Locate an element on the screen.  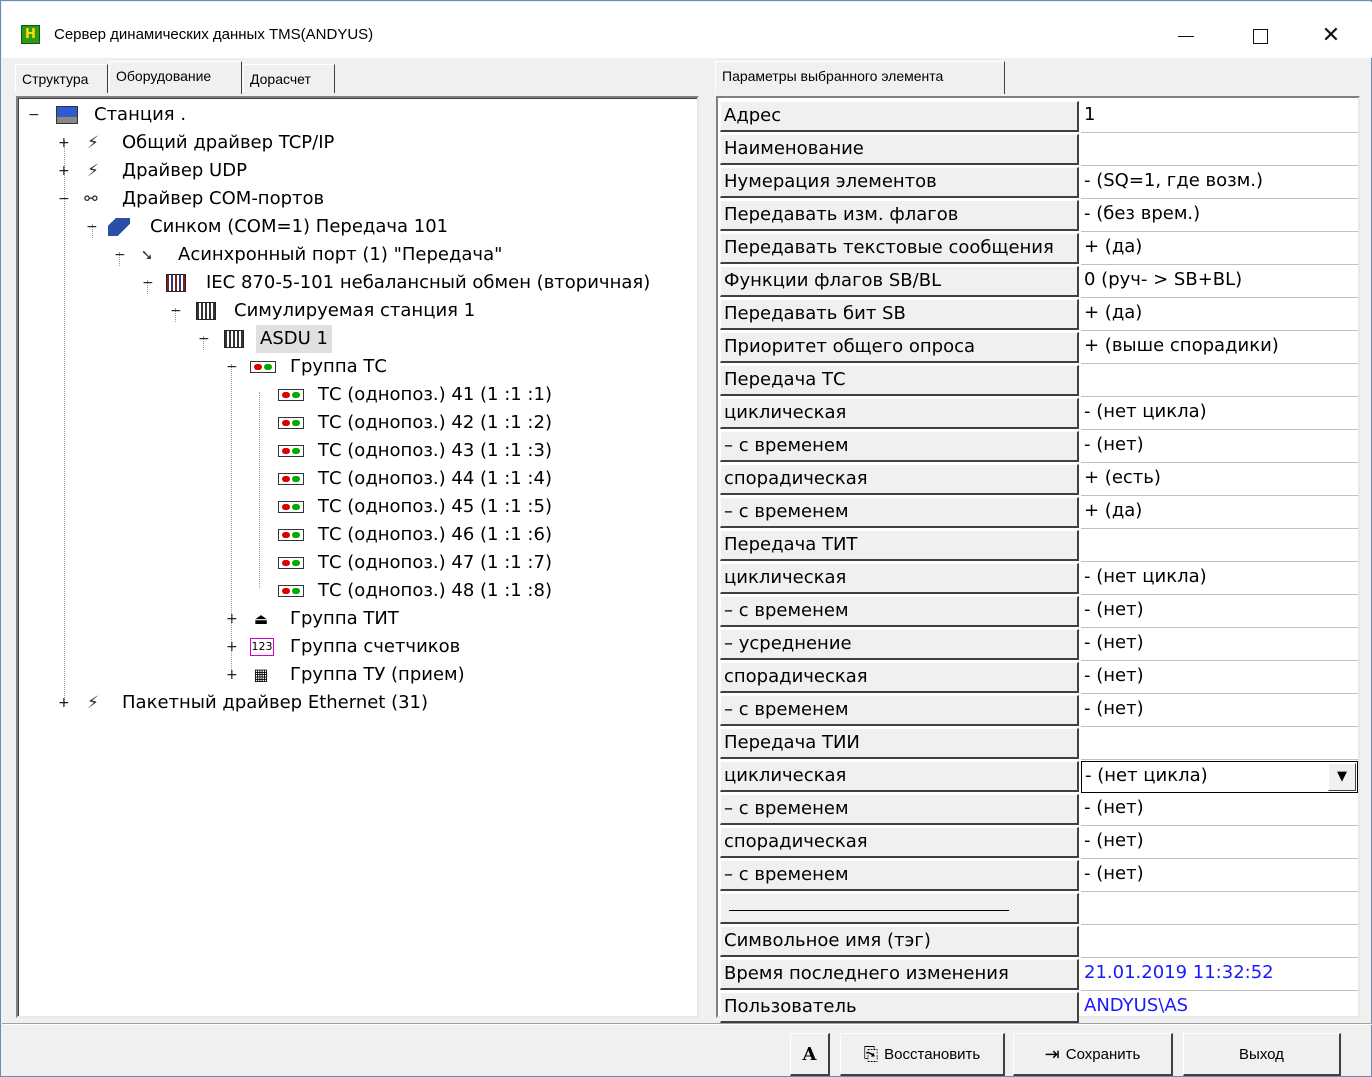
tree-label: Станция . is located at coordinates (140, 114).